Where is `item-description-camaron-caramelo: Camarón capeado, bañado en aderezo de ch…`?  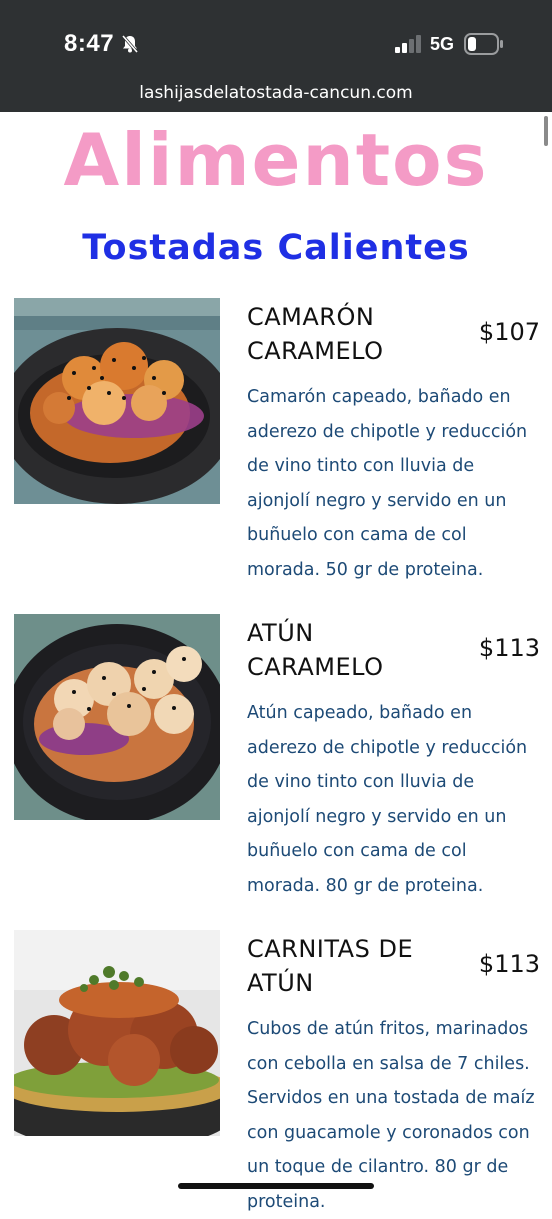
item-description-camaron-caramelo: Camarón capeado, bañado en aderezo de ch… is located at coordinates (387, 483).